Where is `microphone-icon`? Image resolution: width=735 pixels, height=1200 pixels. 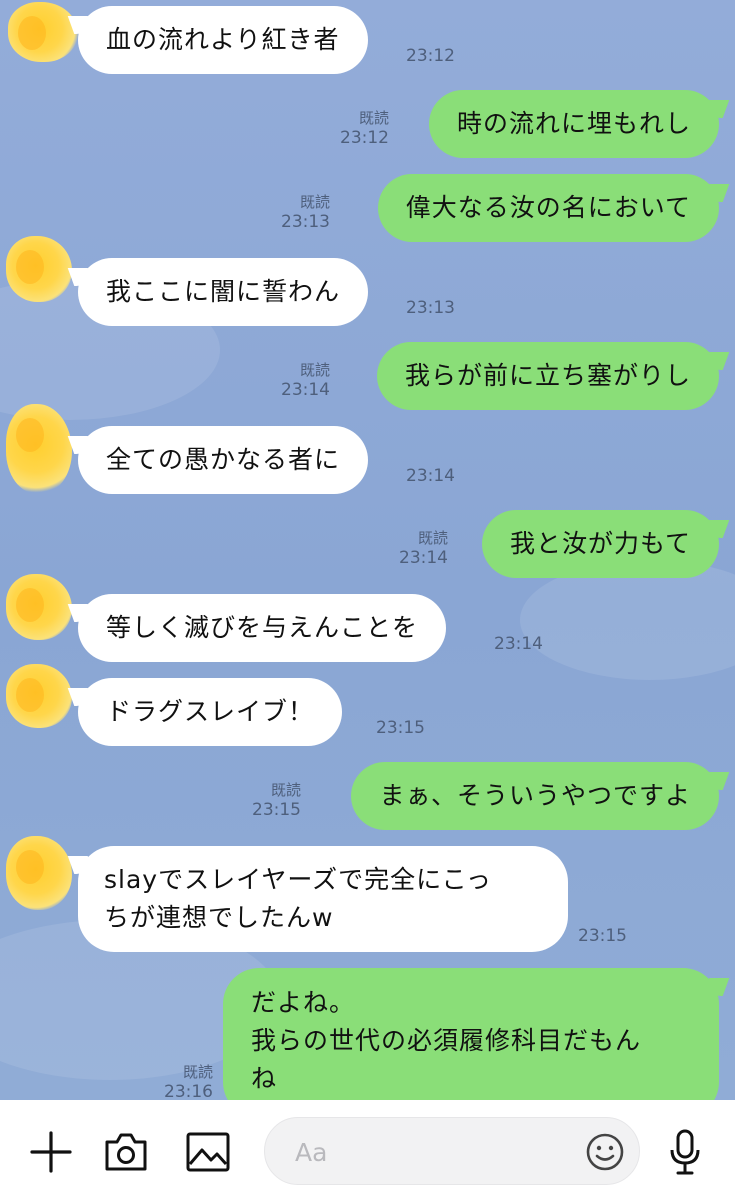
microphone-icon is located at coordinates (685, 1152).